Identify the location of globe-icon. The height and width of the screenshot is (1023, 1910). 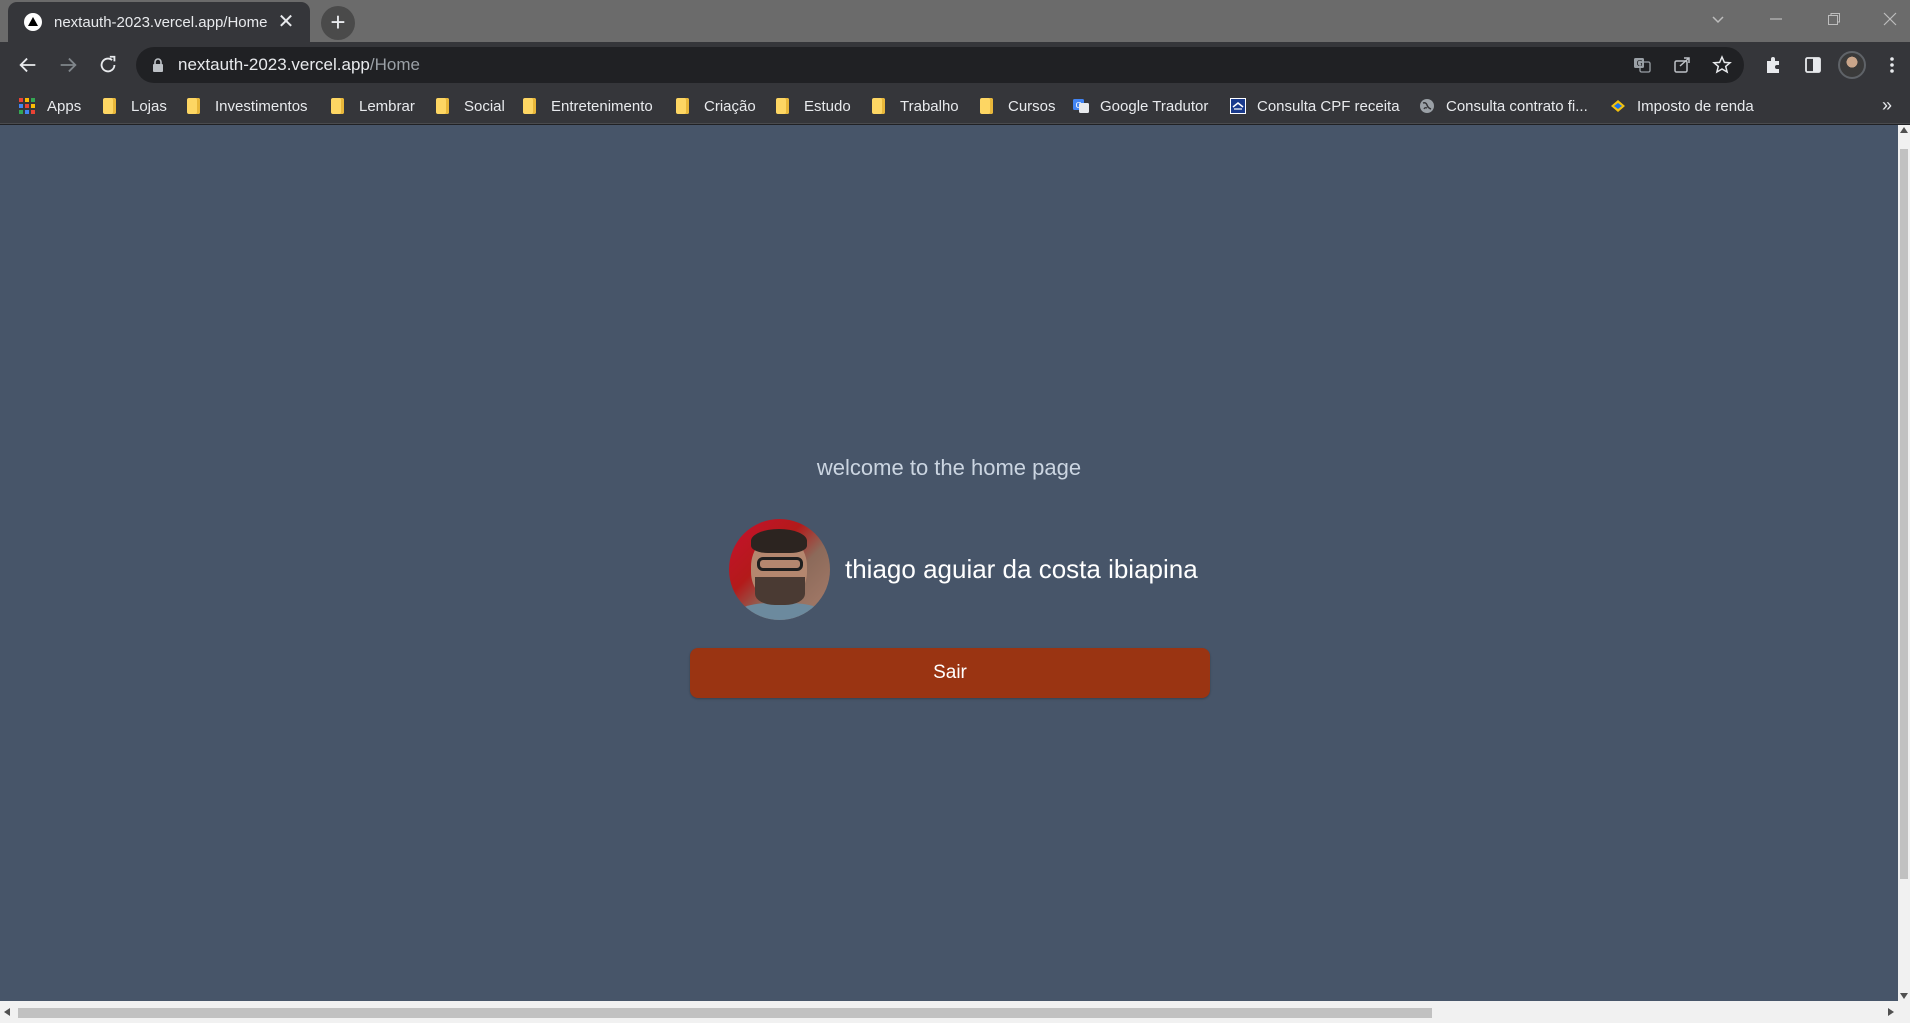
(1427, 106).